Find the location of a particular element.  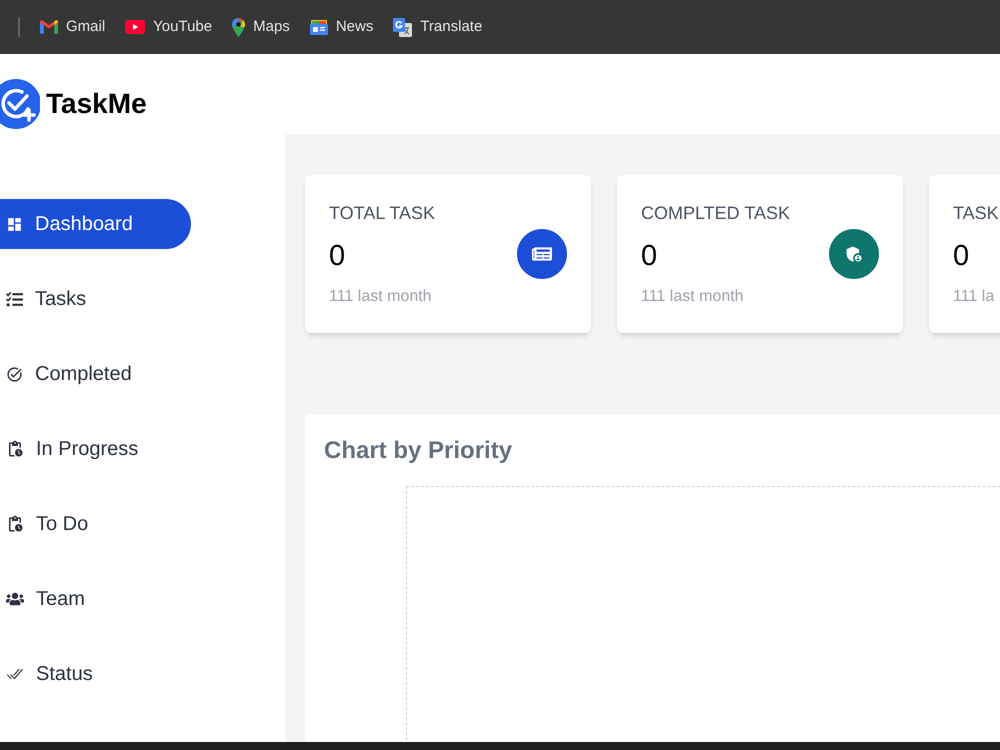

map-pin-icon is located at coordinates (239, 27).